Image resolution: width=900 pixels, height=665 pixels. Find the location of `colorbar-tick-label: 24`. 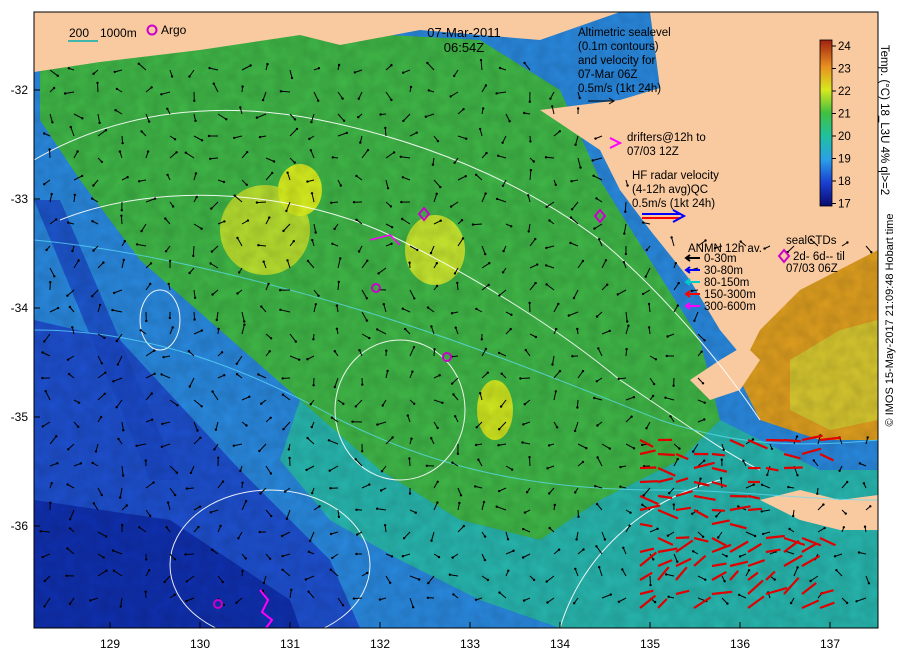

colorbar-tick-label: 24 is located at coordinates (844, 47).